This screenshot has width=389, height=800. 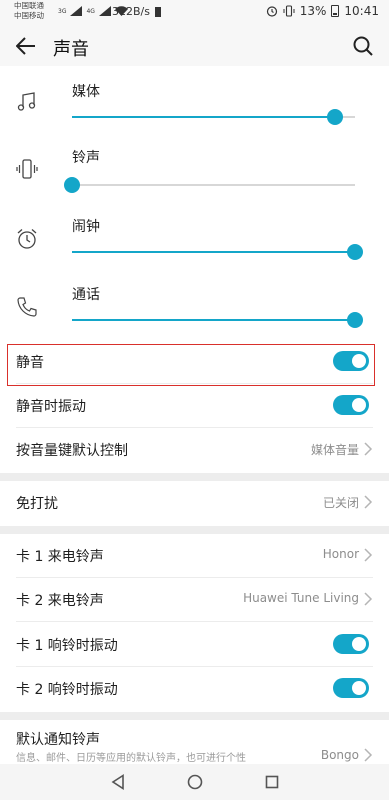 I want to click on net-badge-3g: 3G, so click(x=62, y=11).